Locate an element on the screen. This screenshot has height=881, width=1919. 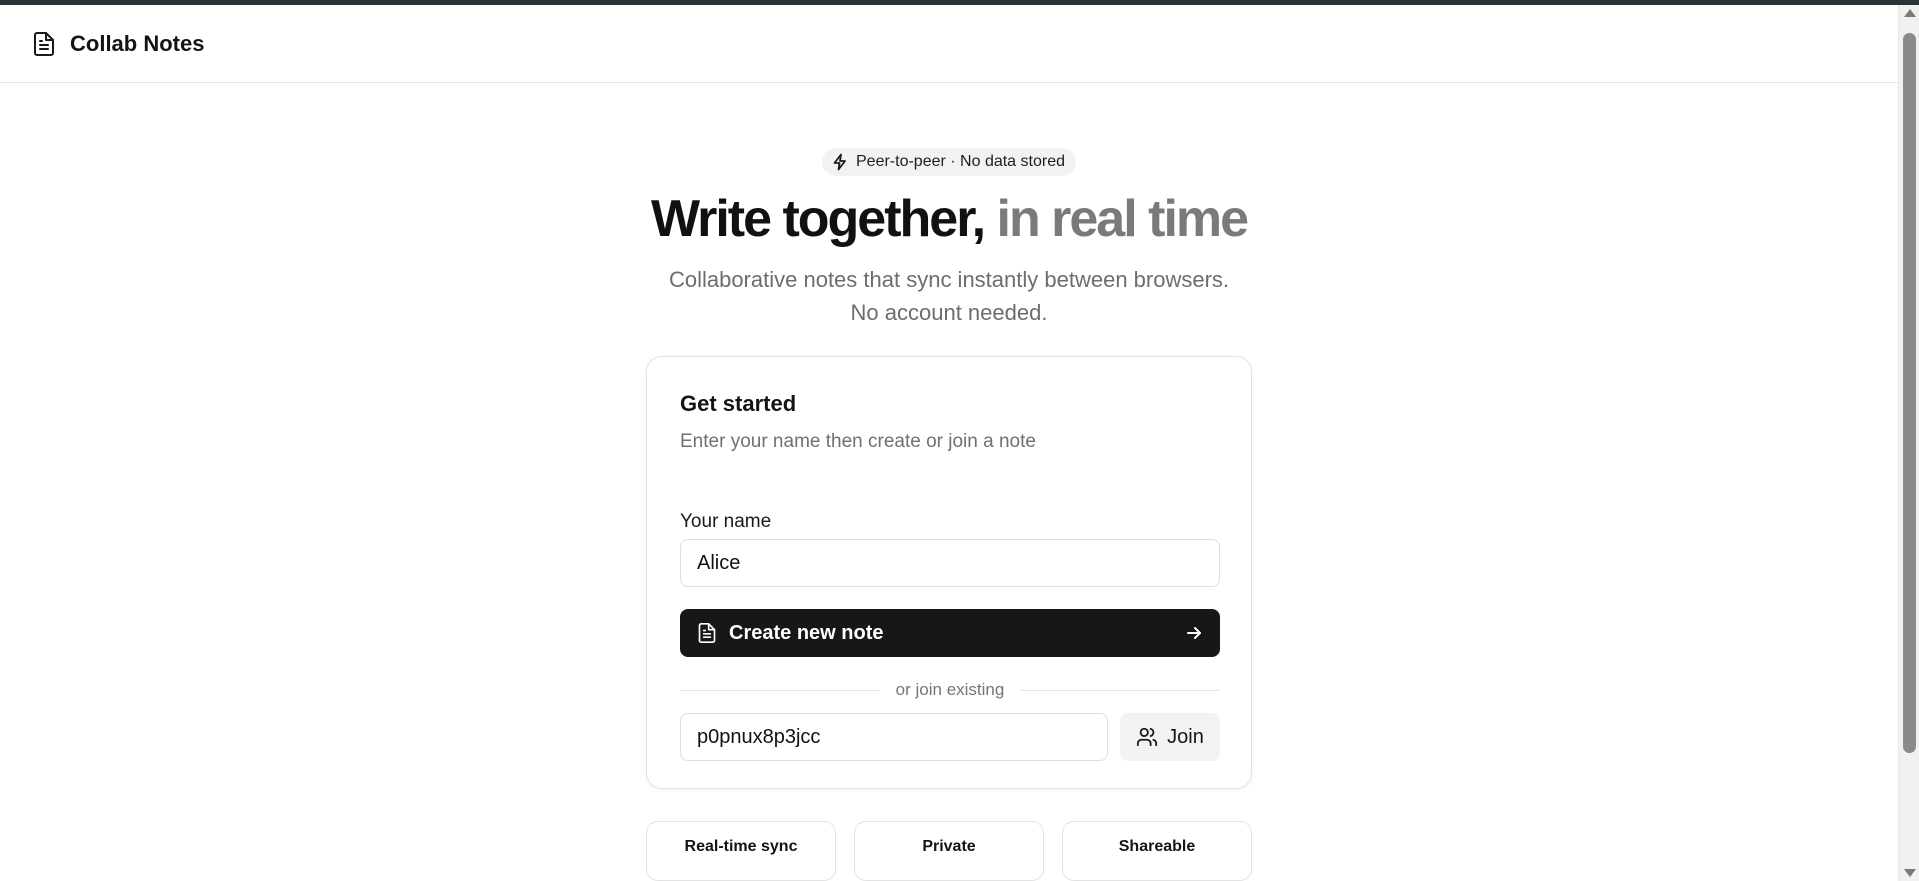
feature-card-private: Private is located at coordinates (949, 851).